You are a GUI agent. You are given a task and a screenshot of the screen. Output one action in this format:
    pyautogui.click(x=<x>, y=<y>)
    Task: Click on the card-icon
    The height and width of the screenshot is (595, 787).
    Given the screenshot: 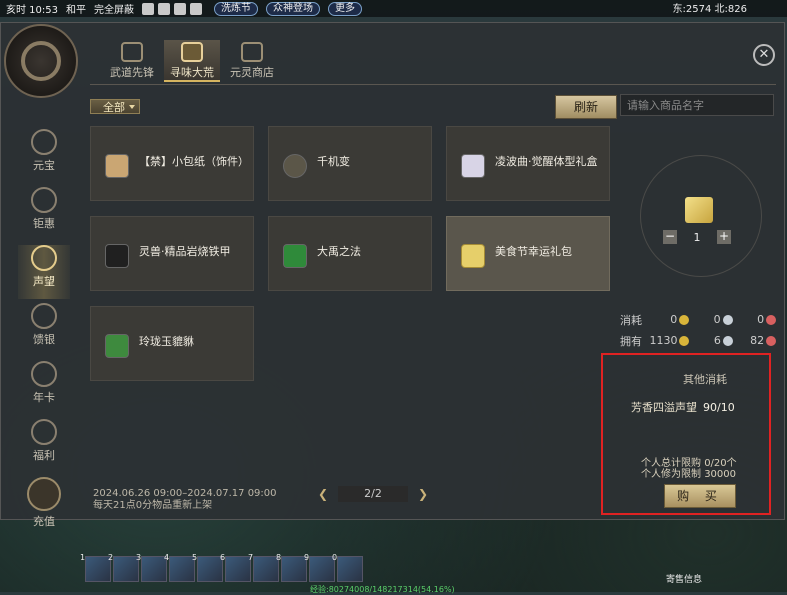 What is the action you would take?
    pyautogui.click(x=44, y=374)
    